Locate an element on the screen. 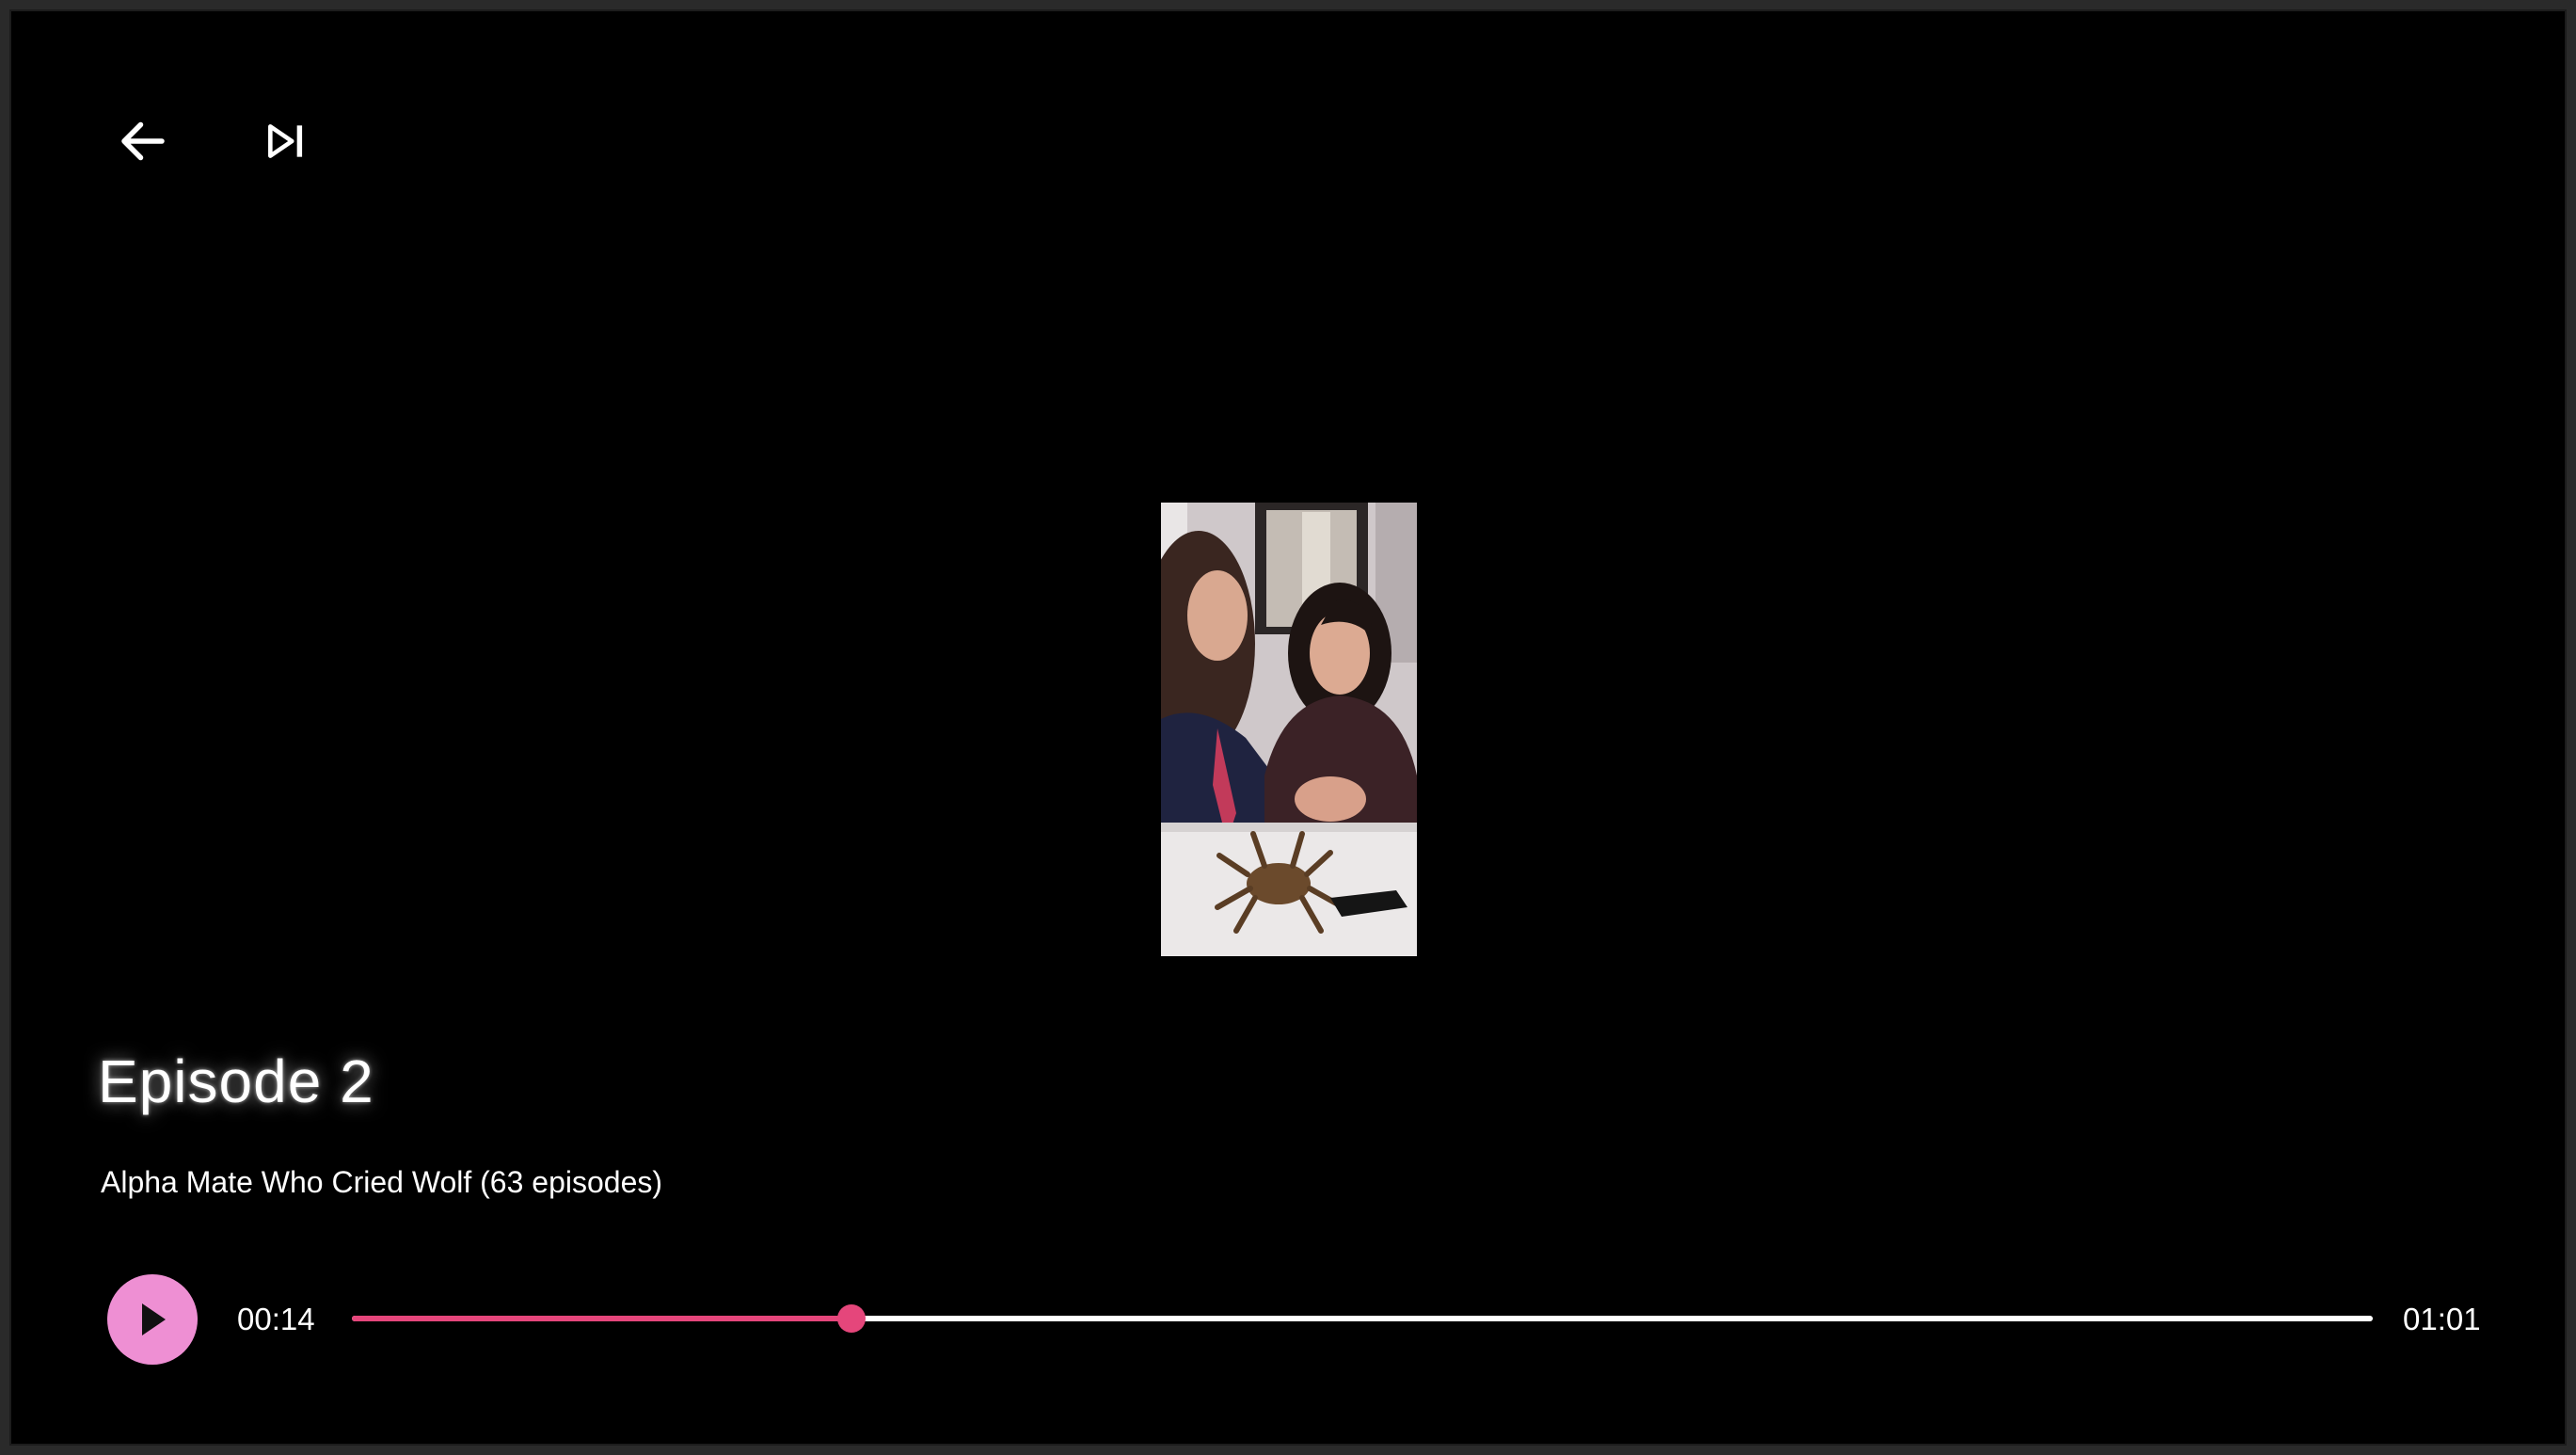  skip-next-icon is located at coordinates (286, 141).